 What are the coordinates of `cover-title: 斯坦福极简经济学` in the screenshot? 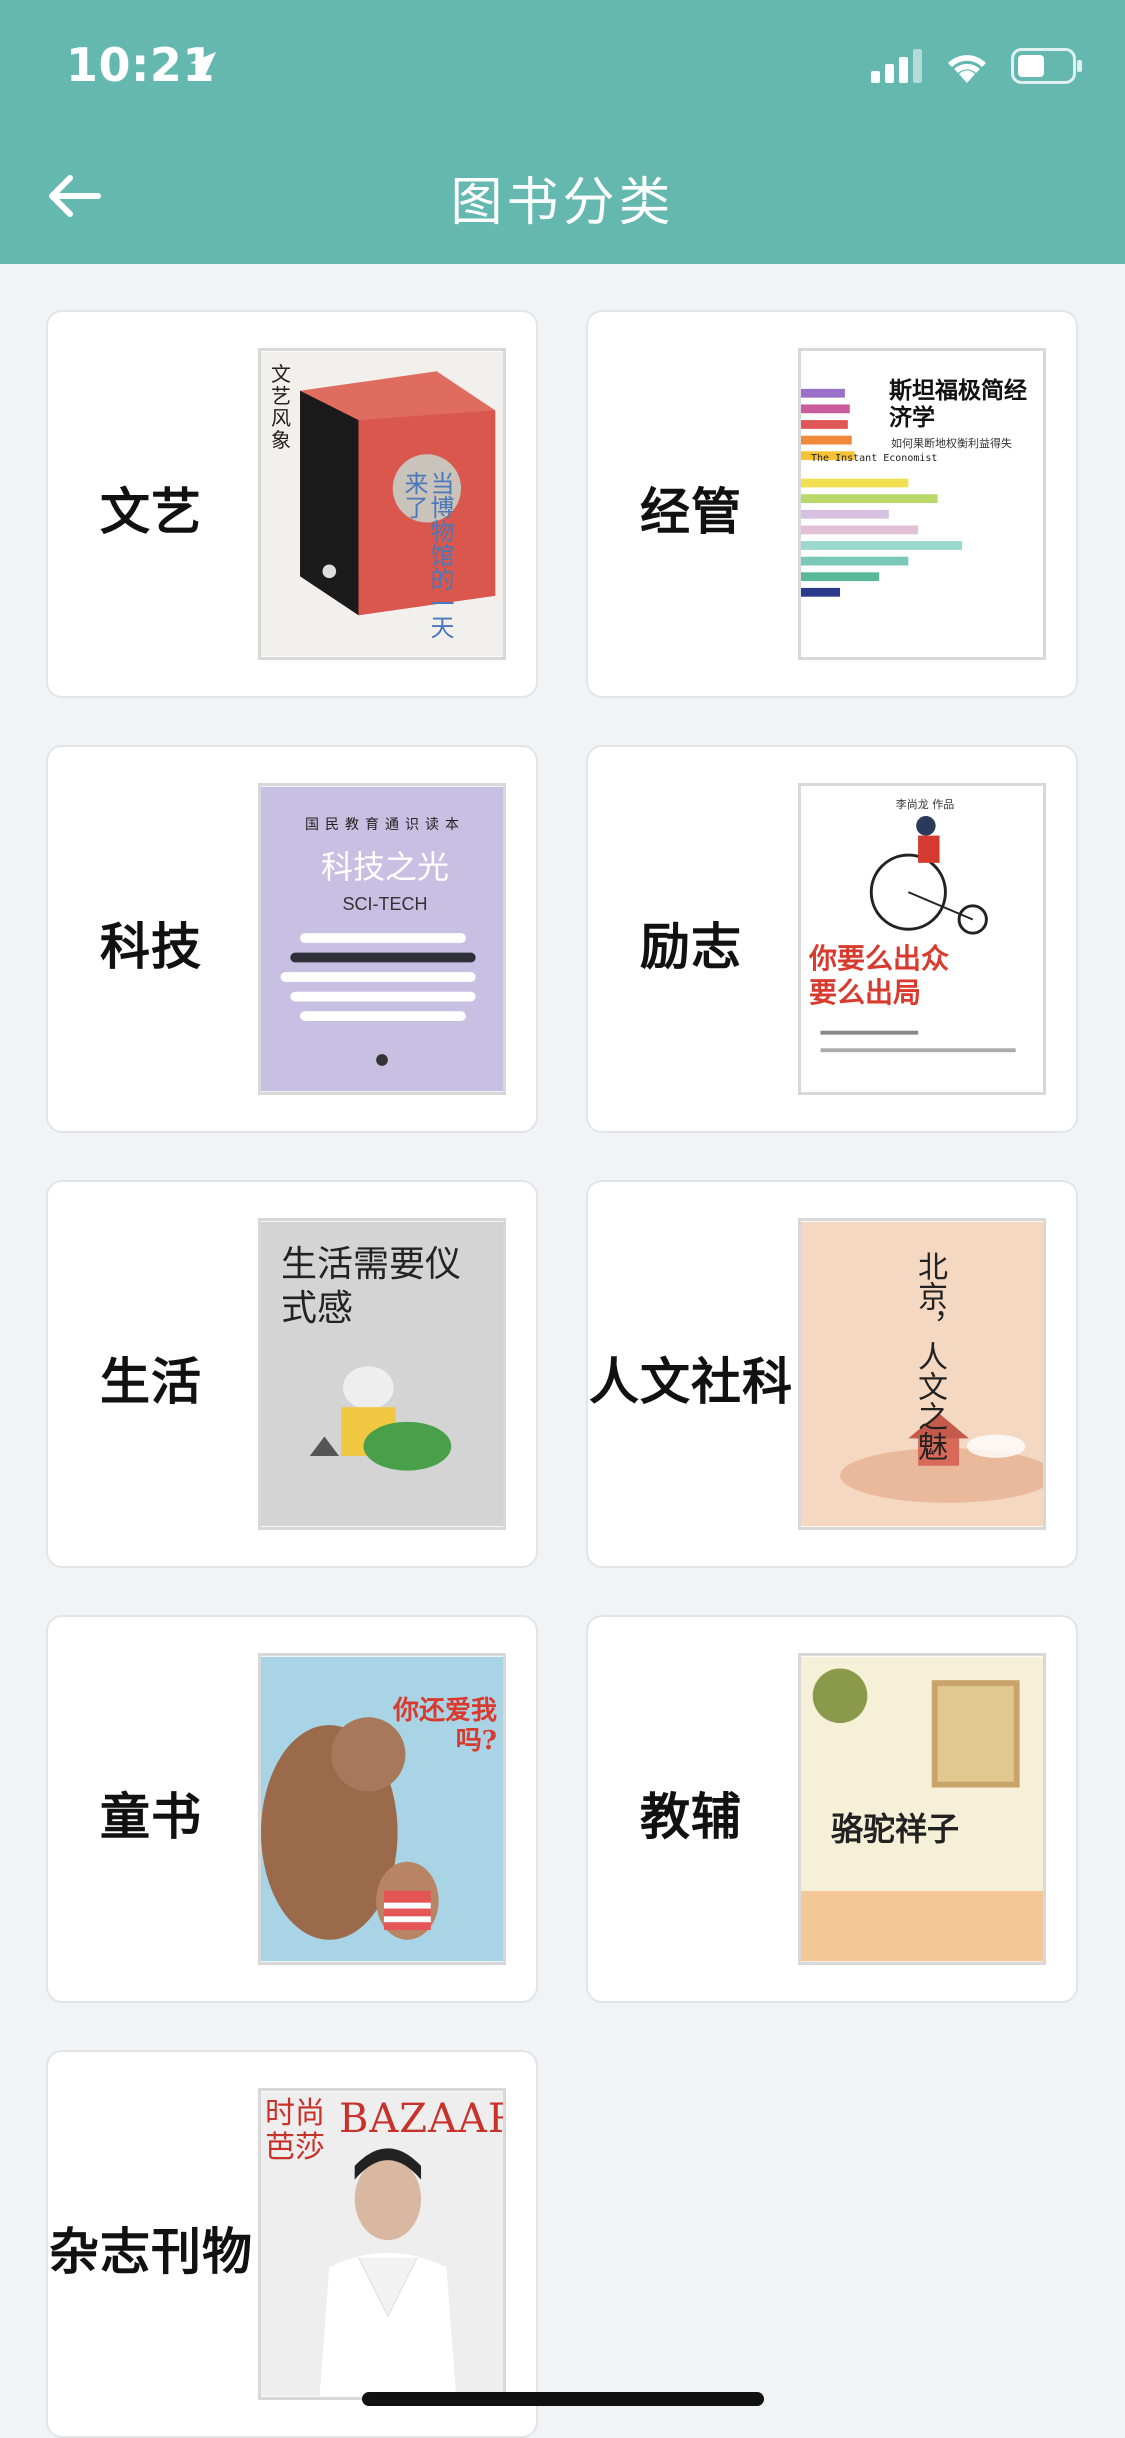 It's located at (958, 404).